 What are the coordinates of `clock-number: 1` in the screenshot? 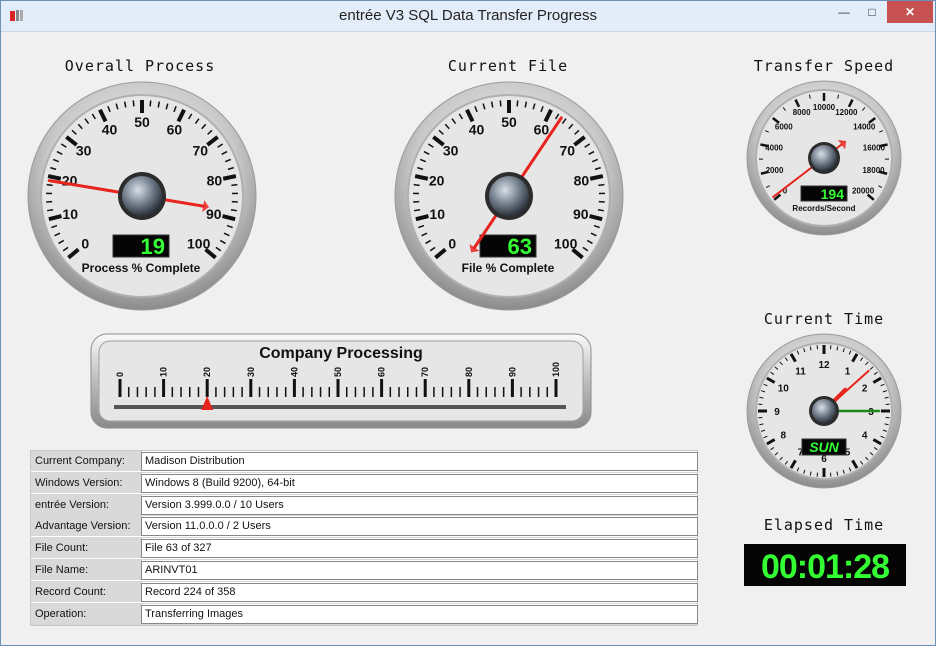 It's located at (848, 371).